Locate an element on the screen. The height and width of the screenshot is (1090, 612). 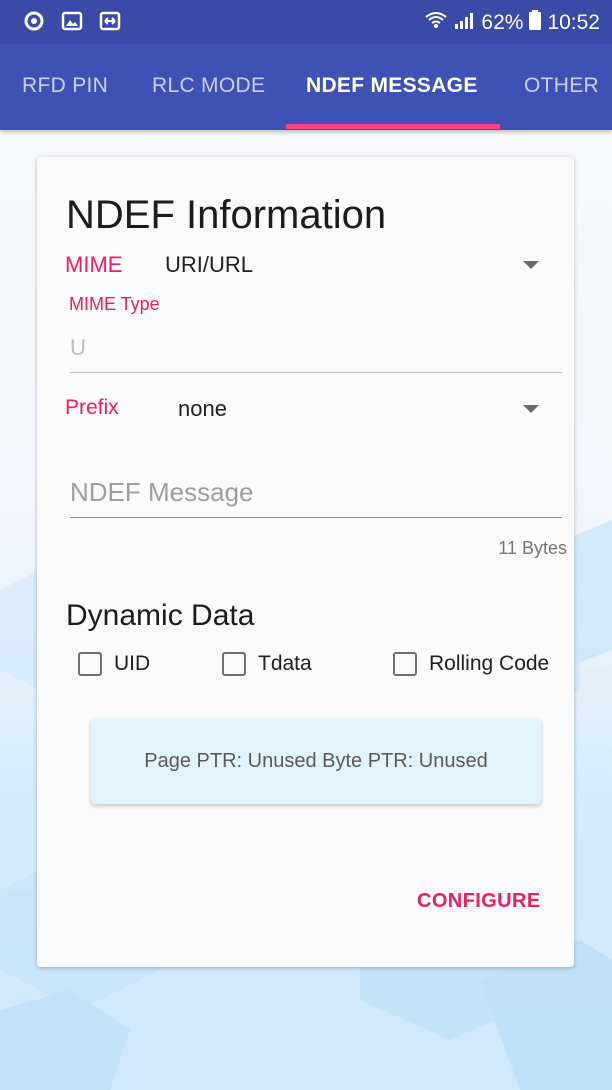
rolling-code-label: Rolling Code is located at coordinates (489, 663).